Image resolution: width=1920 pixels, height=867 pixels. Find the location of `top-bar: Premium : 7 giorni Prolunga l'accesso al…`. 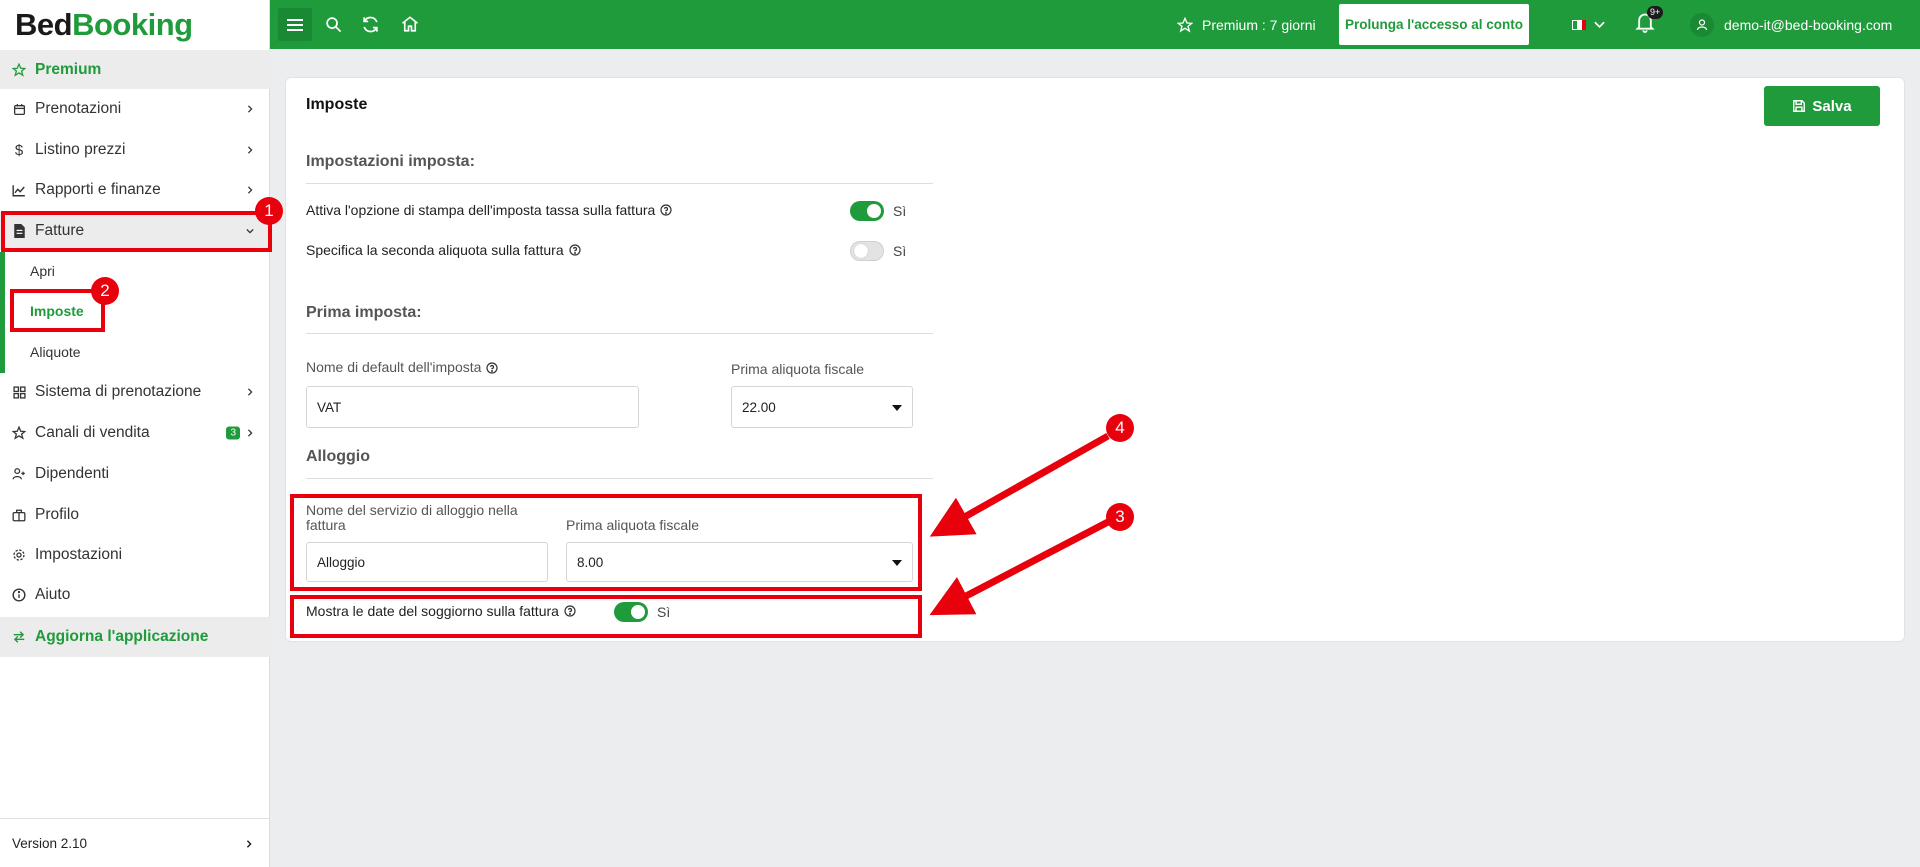

top-bar: Premium : 7 giorni Prolunga l'accesso al… is located at coordinates (1095, 24).